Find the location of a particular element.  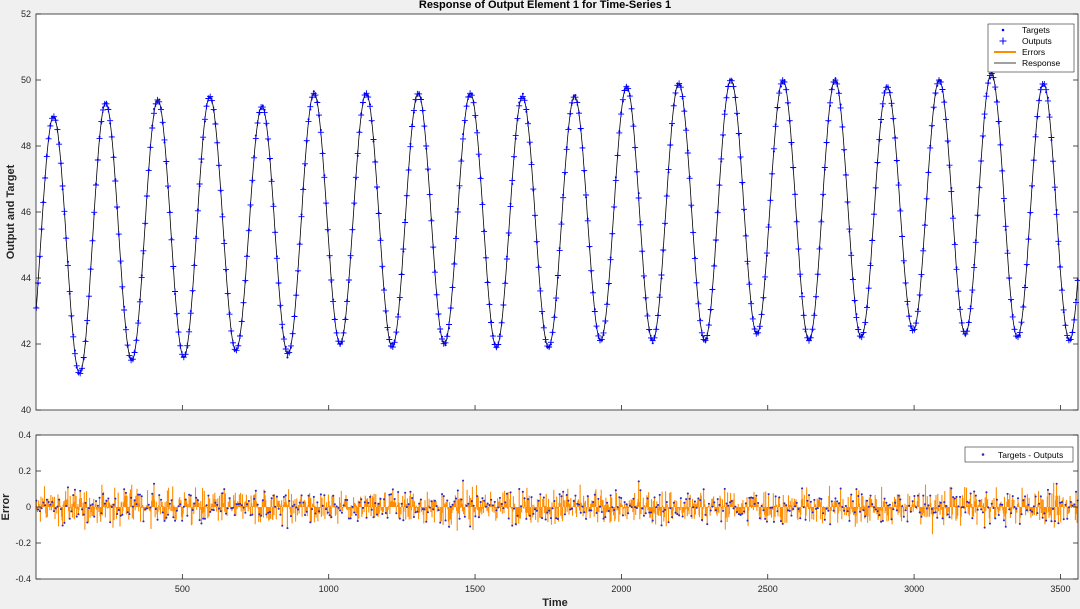

bottom-y-tick-label: 0 is located at coordinates (28, 507).